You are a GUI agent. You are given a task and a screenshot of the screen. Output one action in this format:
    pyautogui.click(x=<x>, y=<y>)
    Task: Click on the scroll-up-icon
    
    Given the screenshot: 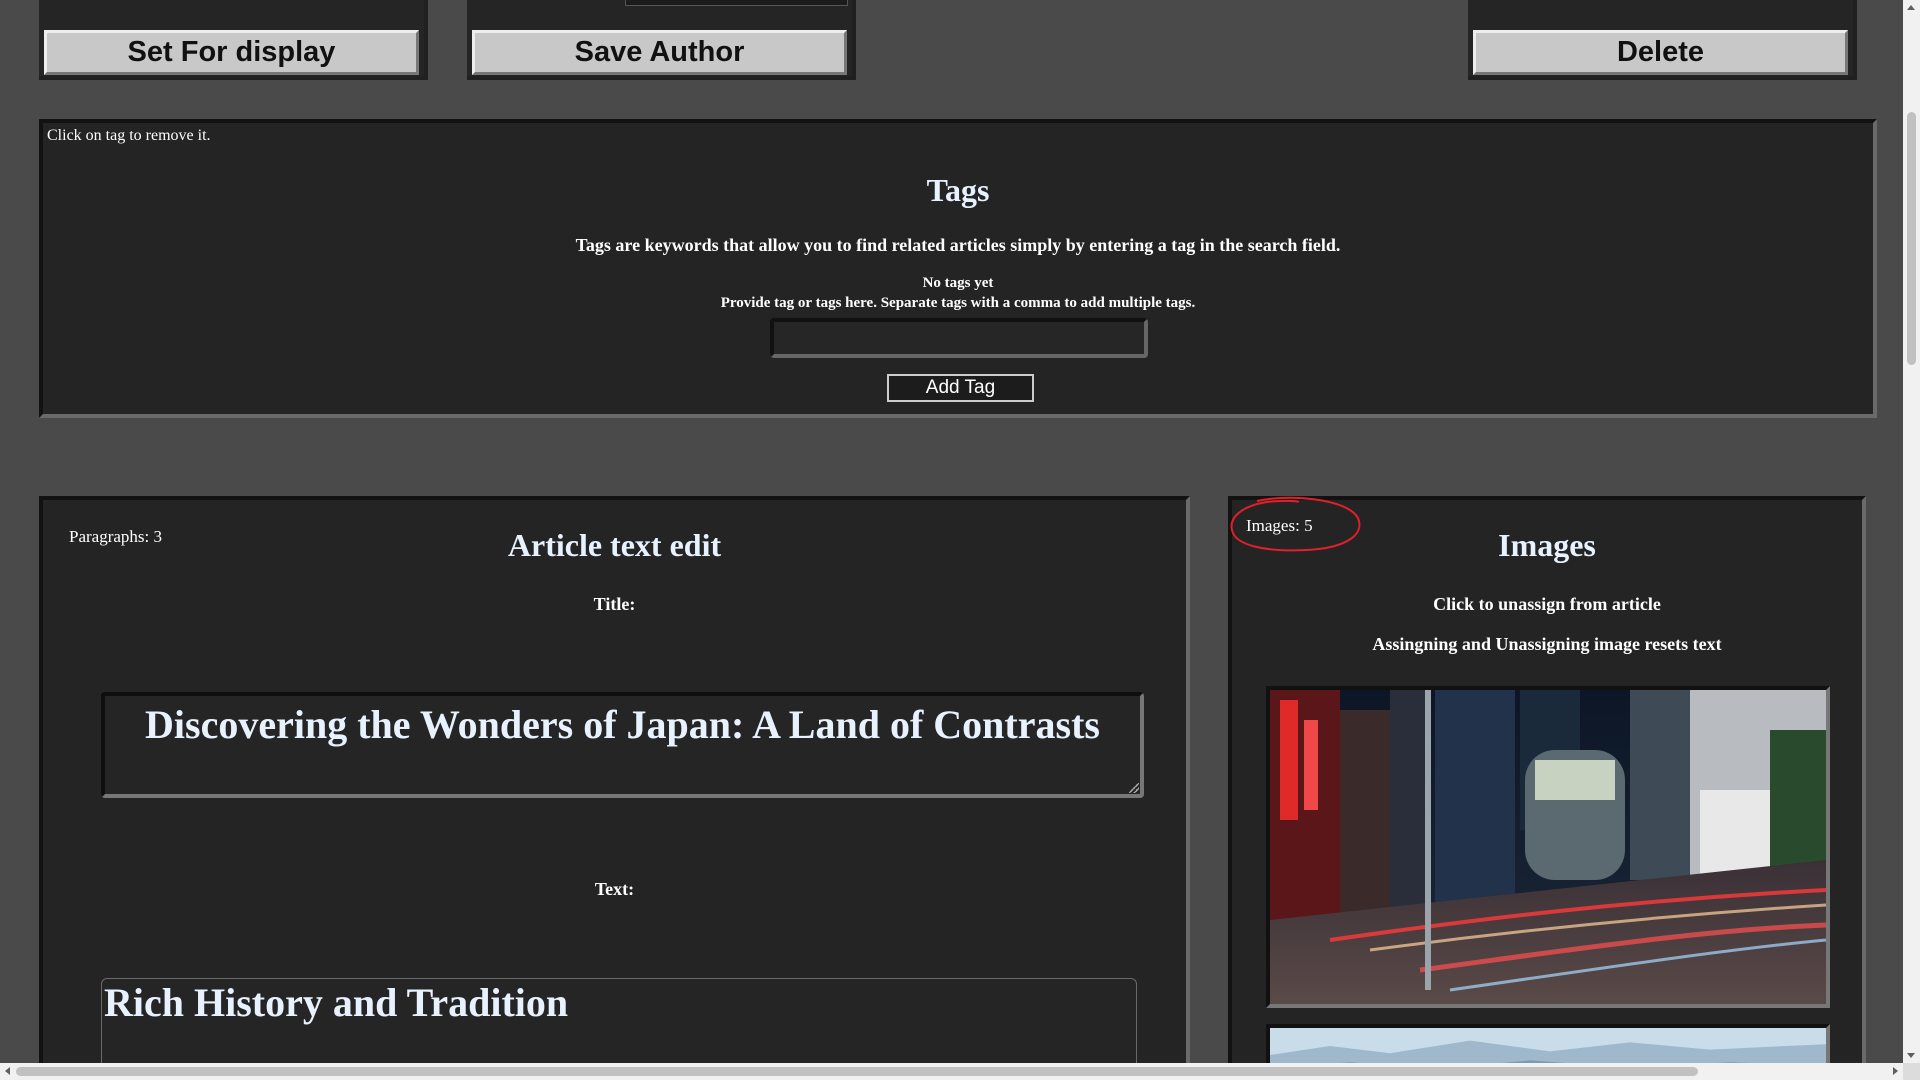 What is the action you would take?
    pyautogui.click(x=1911, y=7)
    